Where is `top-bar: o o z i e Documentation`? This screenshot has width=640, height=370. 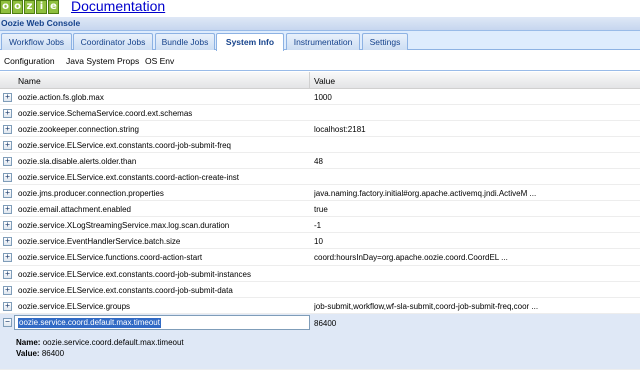 top-bar: o o z i e Documentation is located at coordinates (320, 8).